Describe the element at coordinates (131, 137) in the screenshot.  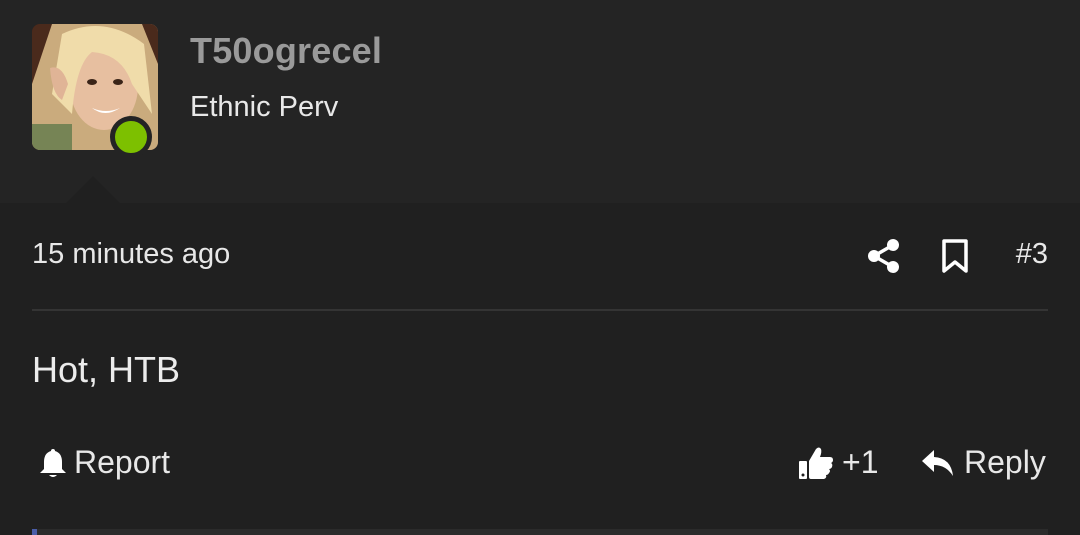
I see `online-status-indicator` at that location.